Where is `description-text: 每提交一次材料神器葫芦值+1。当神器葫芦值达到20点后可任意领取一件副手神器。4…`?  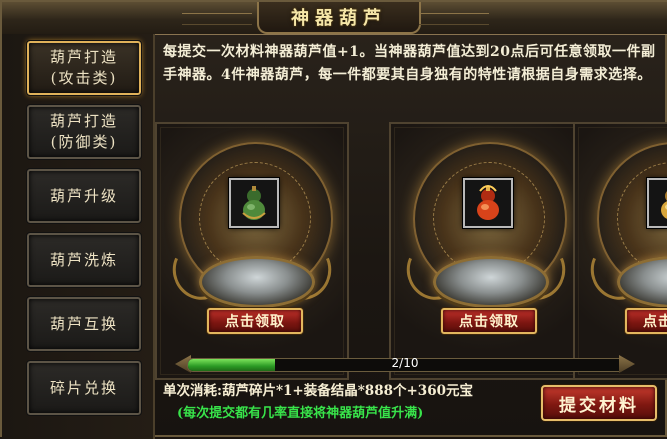
description-text: 每提交一次材料神器葫芦值+1。当神器葫芦值达到20点后可任意领取一件副手神器。4… is located at coordinates (409, 63).